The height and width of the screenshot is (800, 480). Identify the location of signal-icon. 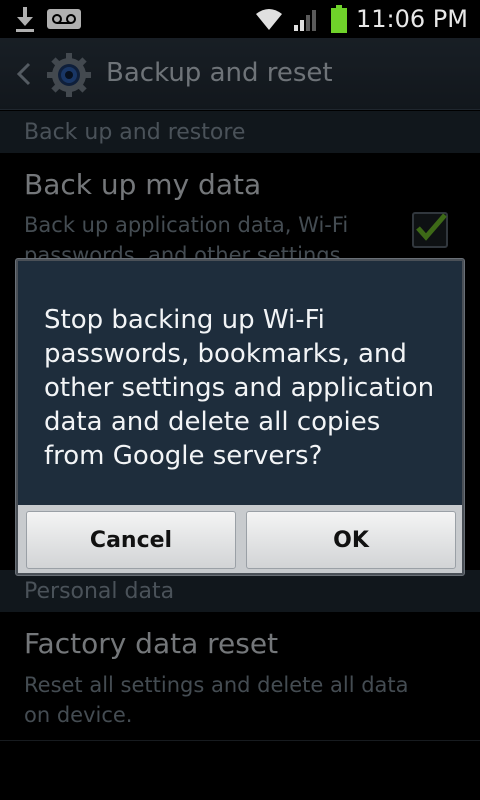
(305, 20).